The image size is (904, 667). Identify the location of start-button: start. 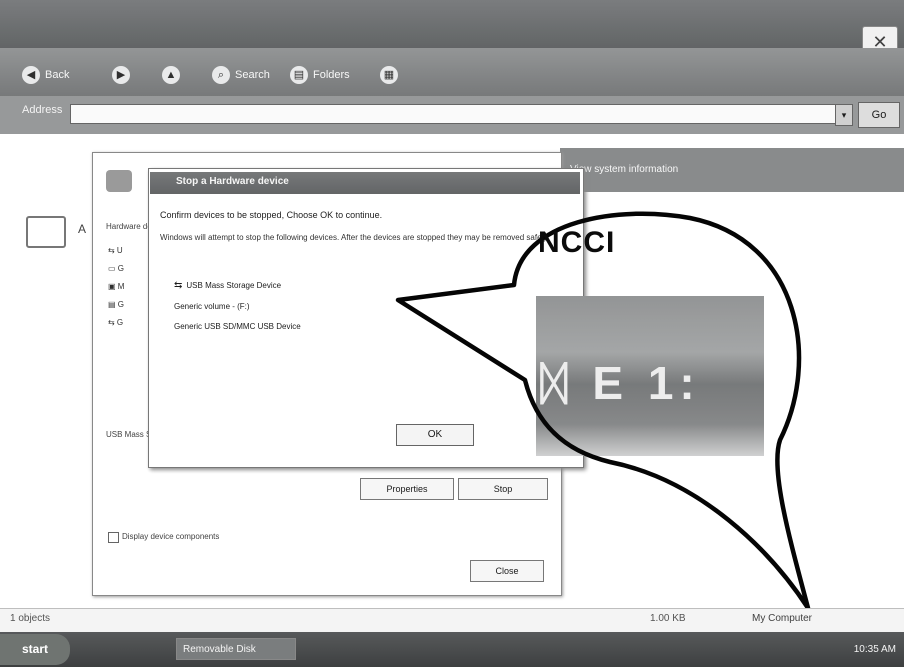
(35, 649).